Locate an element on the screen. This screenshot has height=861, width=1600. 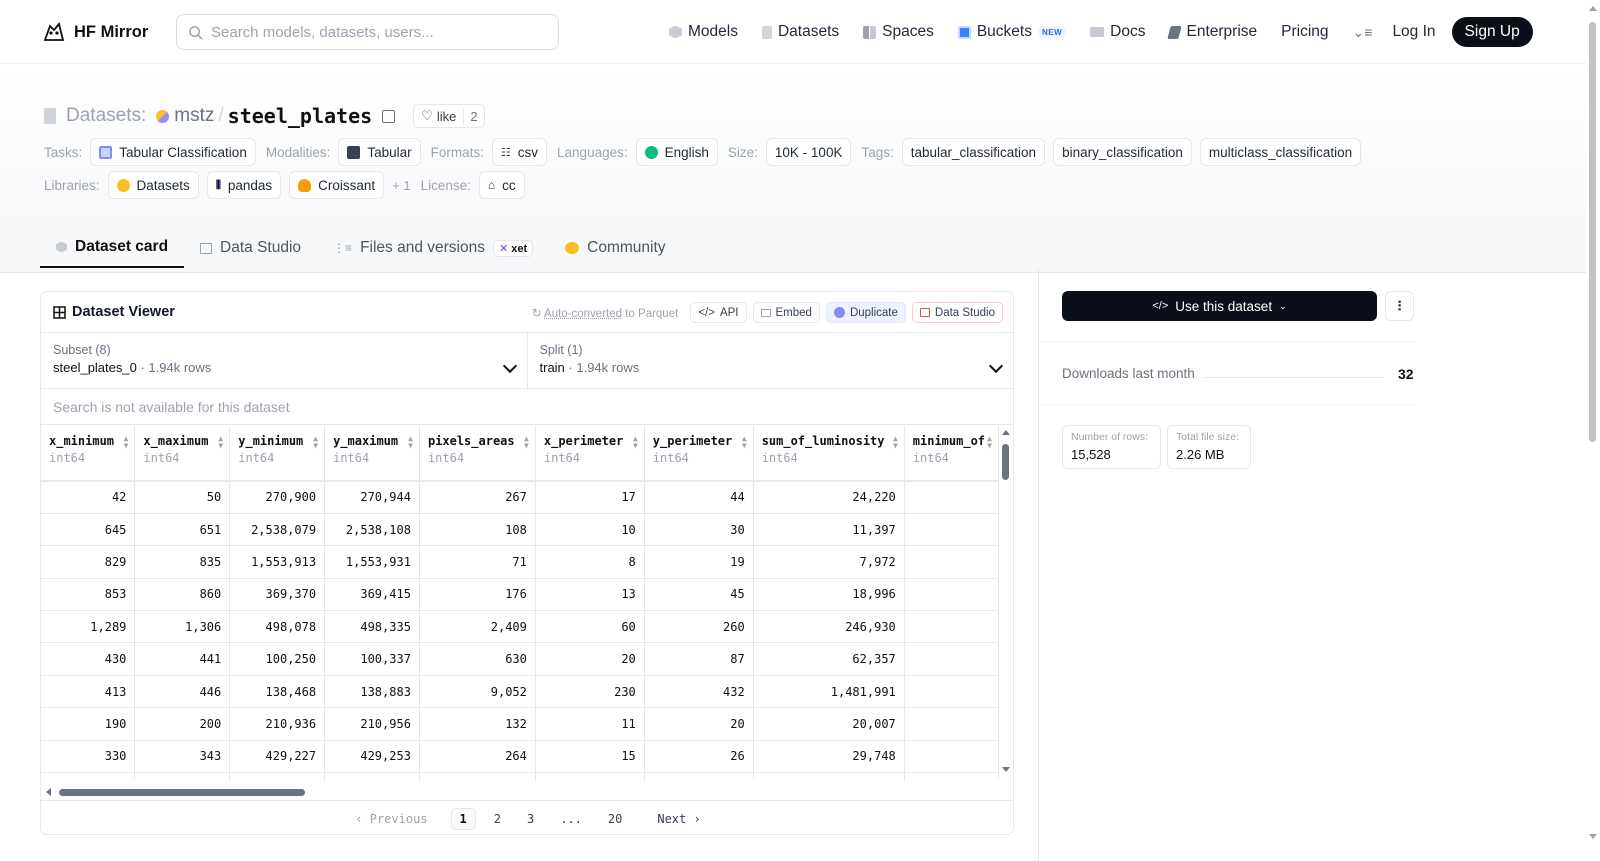
use-this-dataset-button: </> Use this dataset ⌄ is located at coordinates (1219, 306).